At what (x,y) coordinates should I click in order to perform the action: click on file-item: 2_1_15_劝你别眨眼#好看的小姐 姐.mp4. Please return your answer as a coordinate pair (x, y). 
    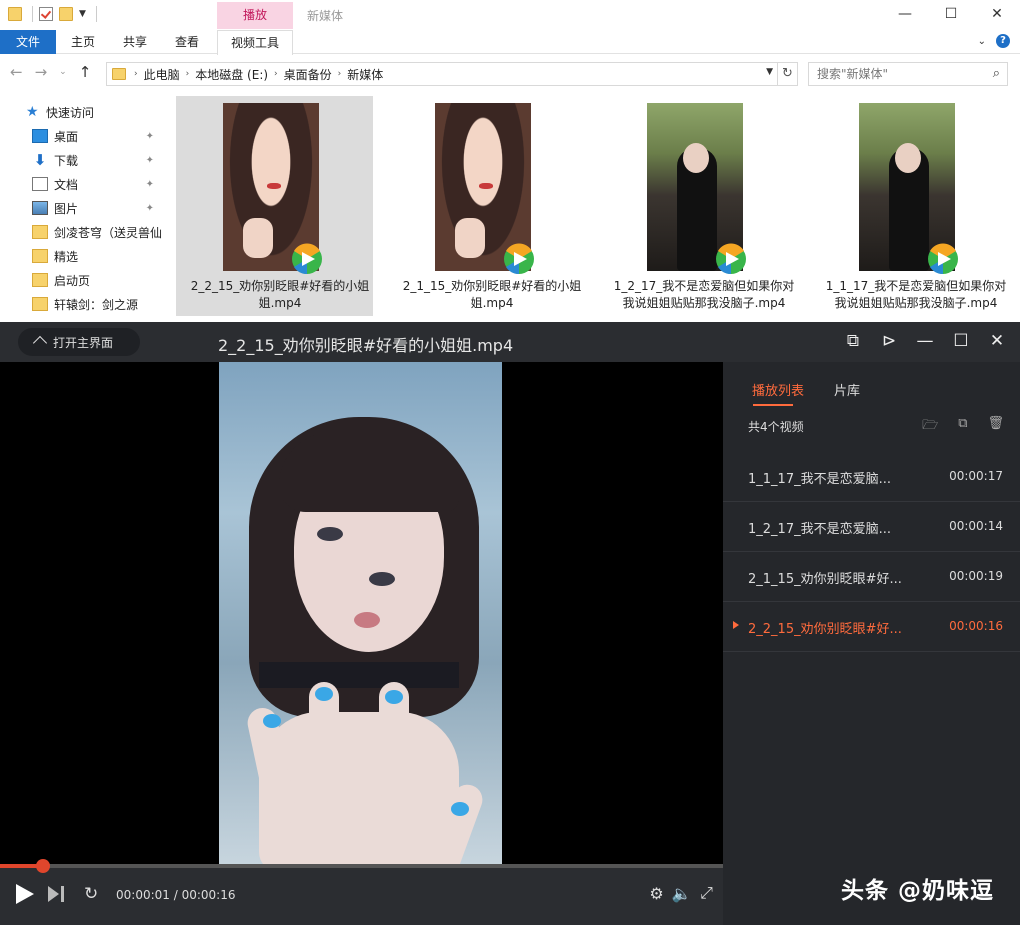
    Looking at the image, I should click on (486, 206).